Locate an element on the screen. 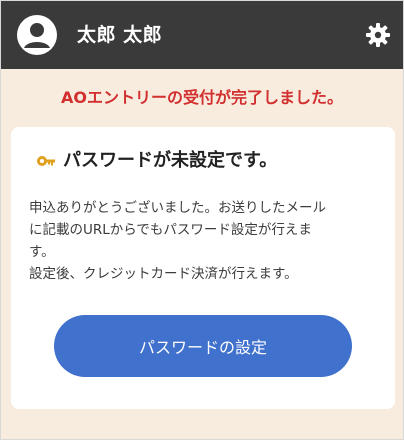  body-line: 設定後、クレジットカード決済が行えます。 is located at coordinates (163, 274).